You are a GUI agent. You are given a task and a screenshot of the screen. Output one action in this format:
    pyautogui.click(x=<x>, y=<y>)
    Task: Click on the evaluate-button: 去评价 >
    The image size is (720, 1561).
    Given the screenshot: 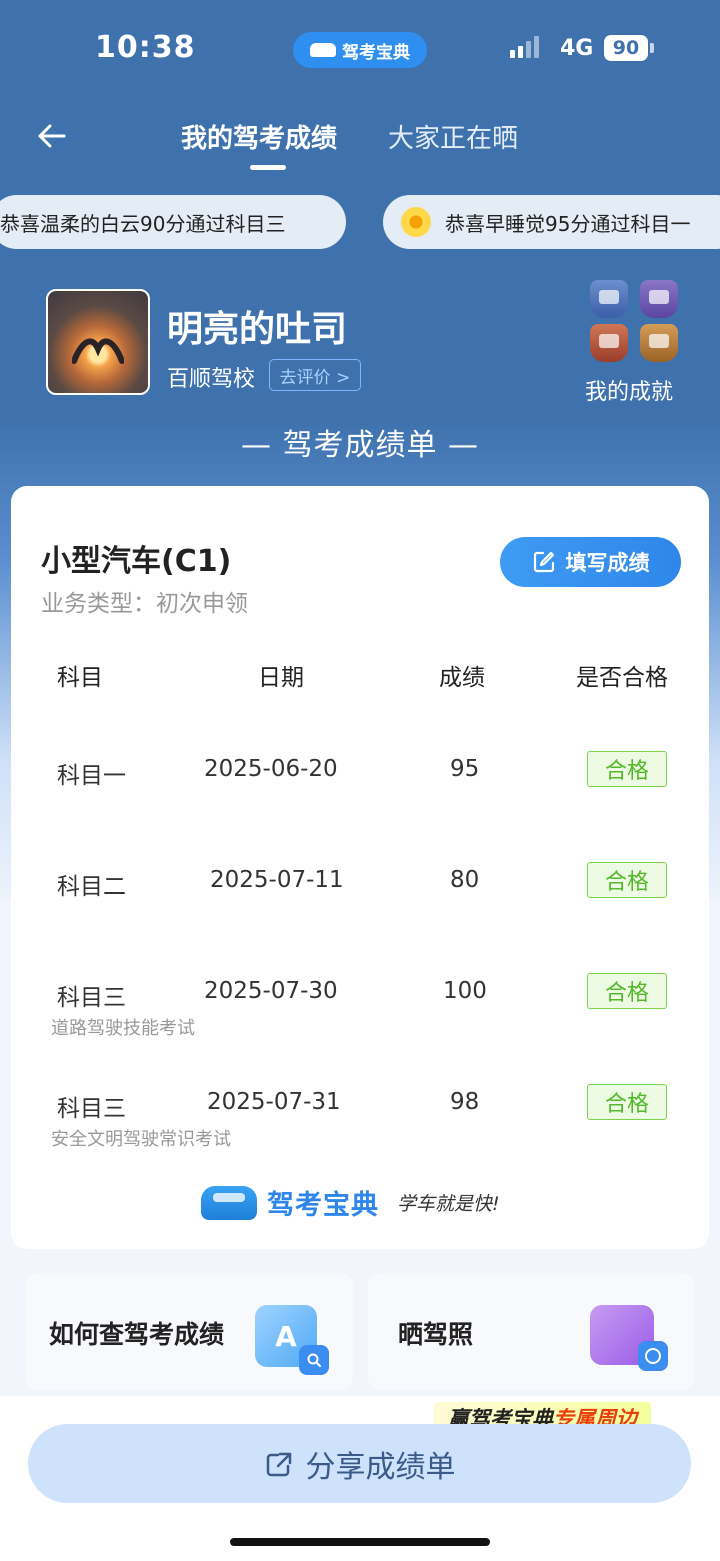 What is the action you would take?
    pyautogui.click(x=315, y=375)
    